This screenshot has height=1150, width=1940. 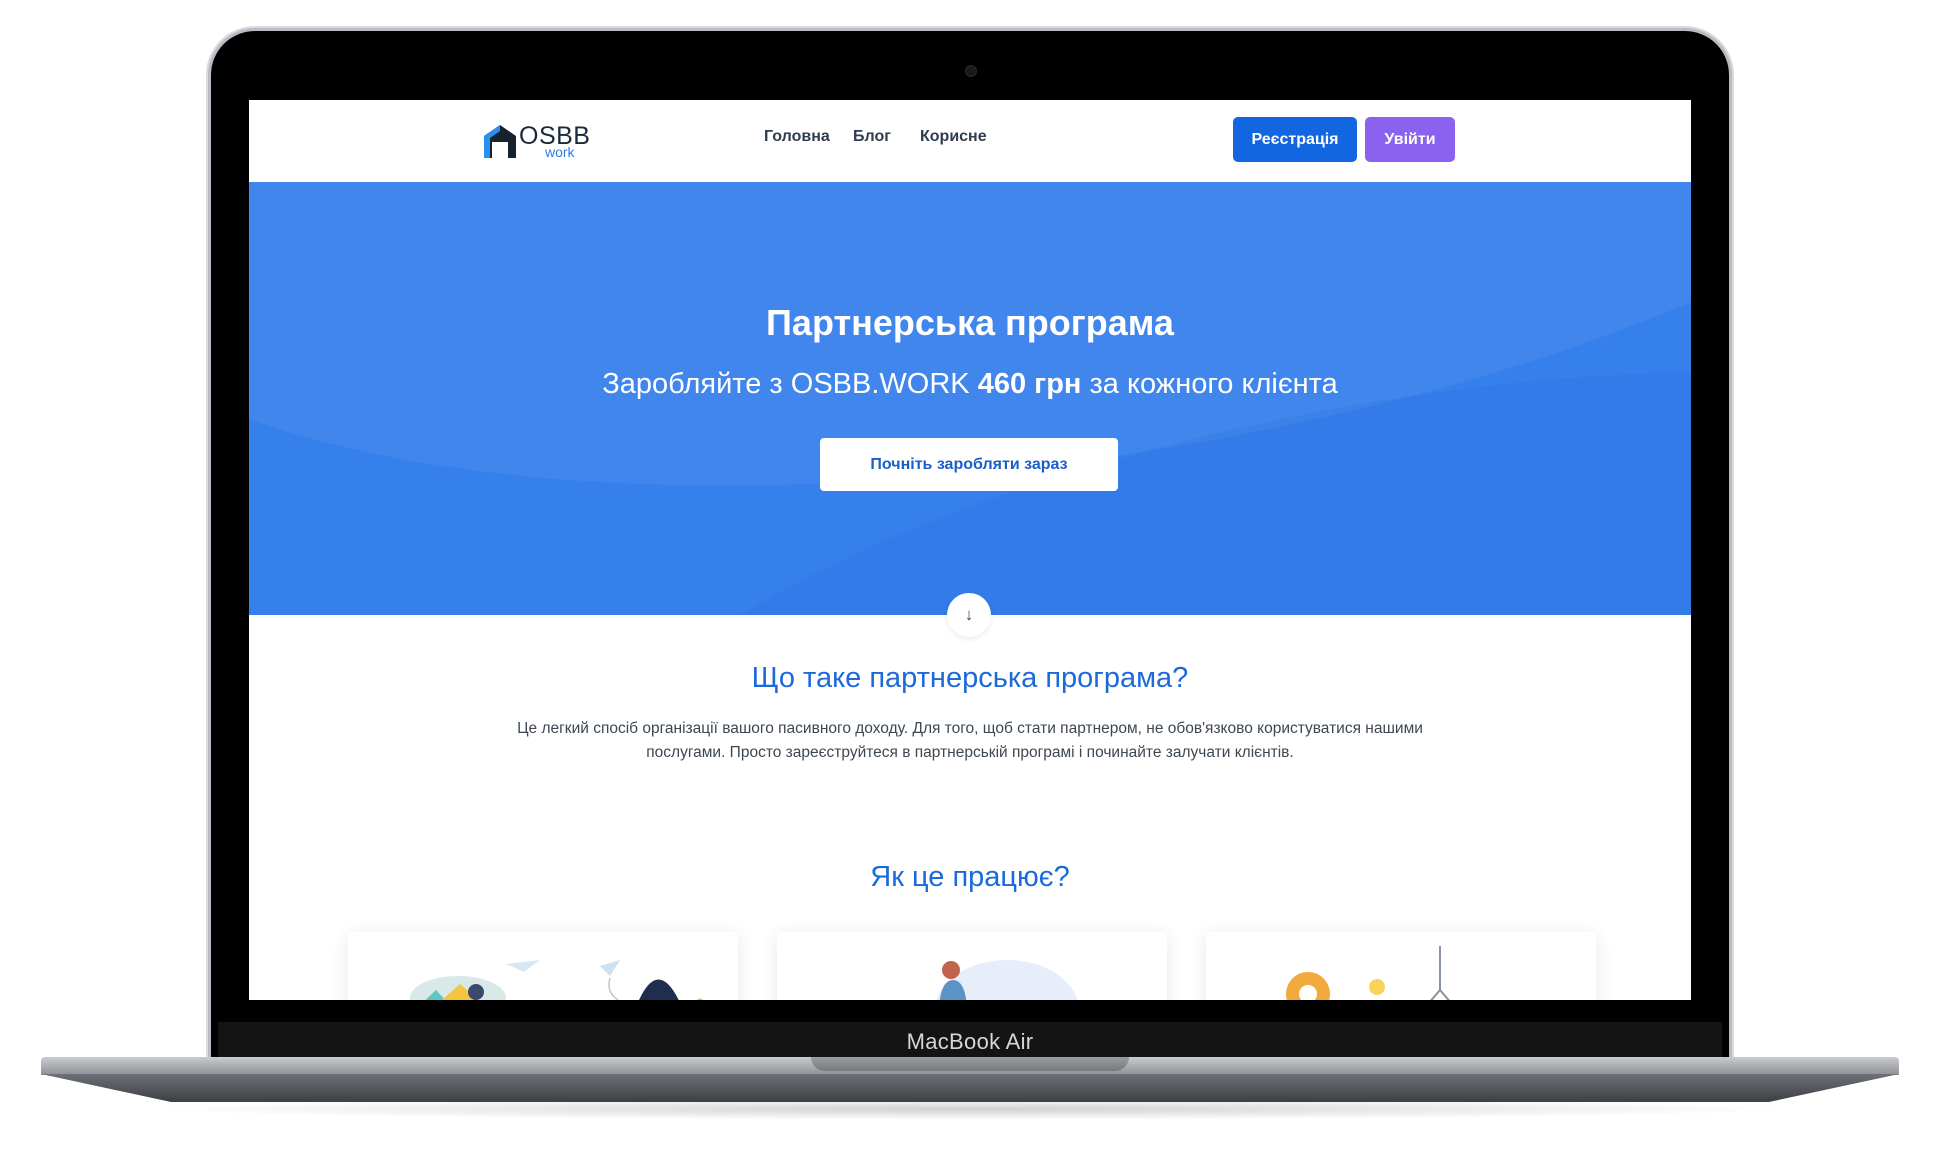 I want to click on login-button: Увійти, so click(x=1410, y=139).